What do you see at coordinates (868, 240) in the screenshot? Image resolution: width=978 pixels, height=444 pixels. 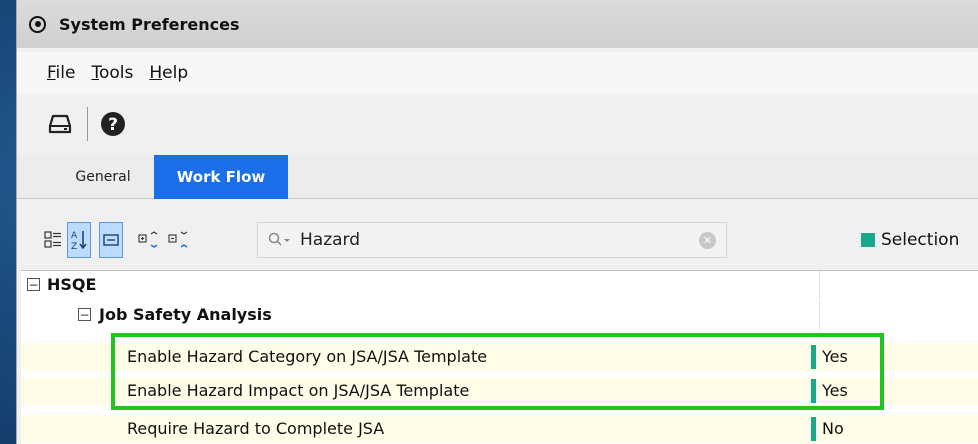 I see `selection-swatch` at bounding box center [868, 240].